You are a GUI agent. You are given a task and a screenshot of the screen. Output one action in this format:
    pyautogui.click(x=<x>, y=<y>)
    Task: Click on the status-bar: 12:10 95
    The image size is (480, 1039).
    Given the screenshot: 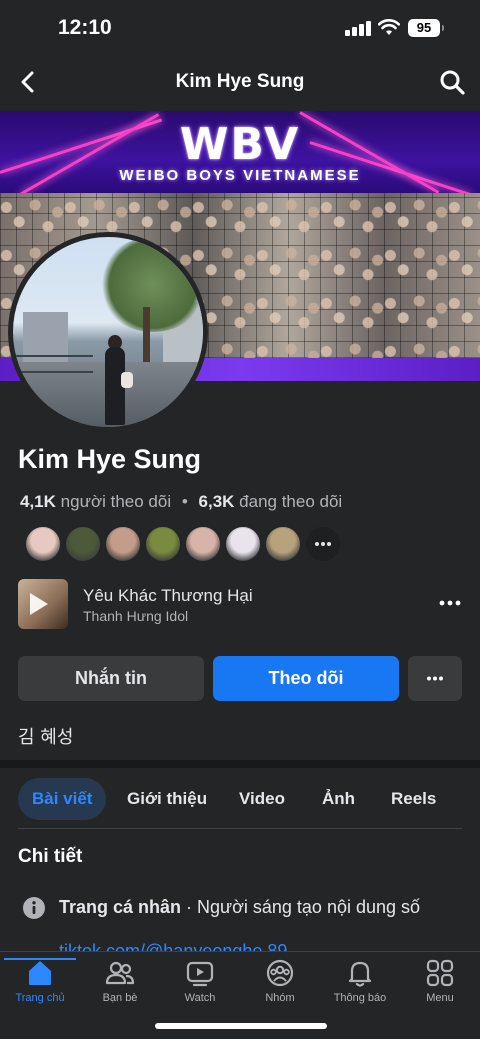 What is the action you would take?
    pyautogui.click(x=240, y=28)
    